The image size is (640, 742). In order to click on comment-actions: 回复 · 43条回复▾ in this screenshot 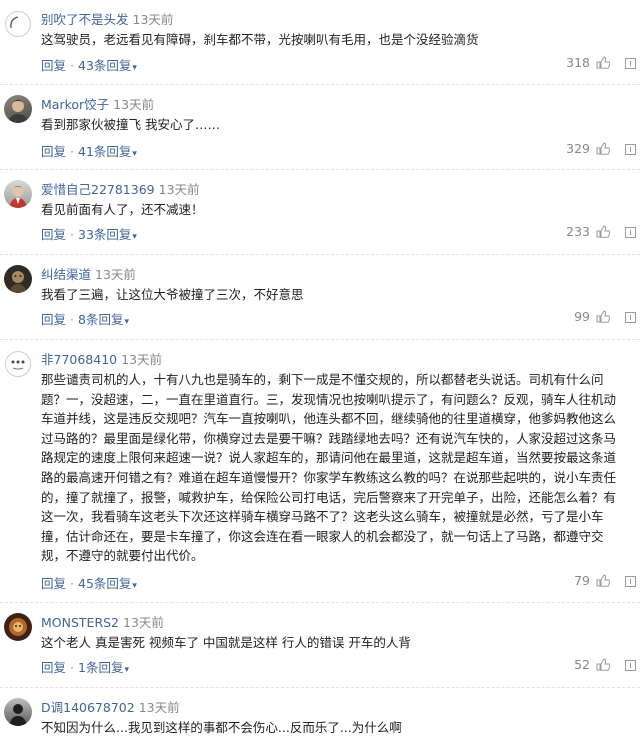, I will do `click(89, 65)`.